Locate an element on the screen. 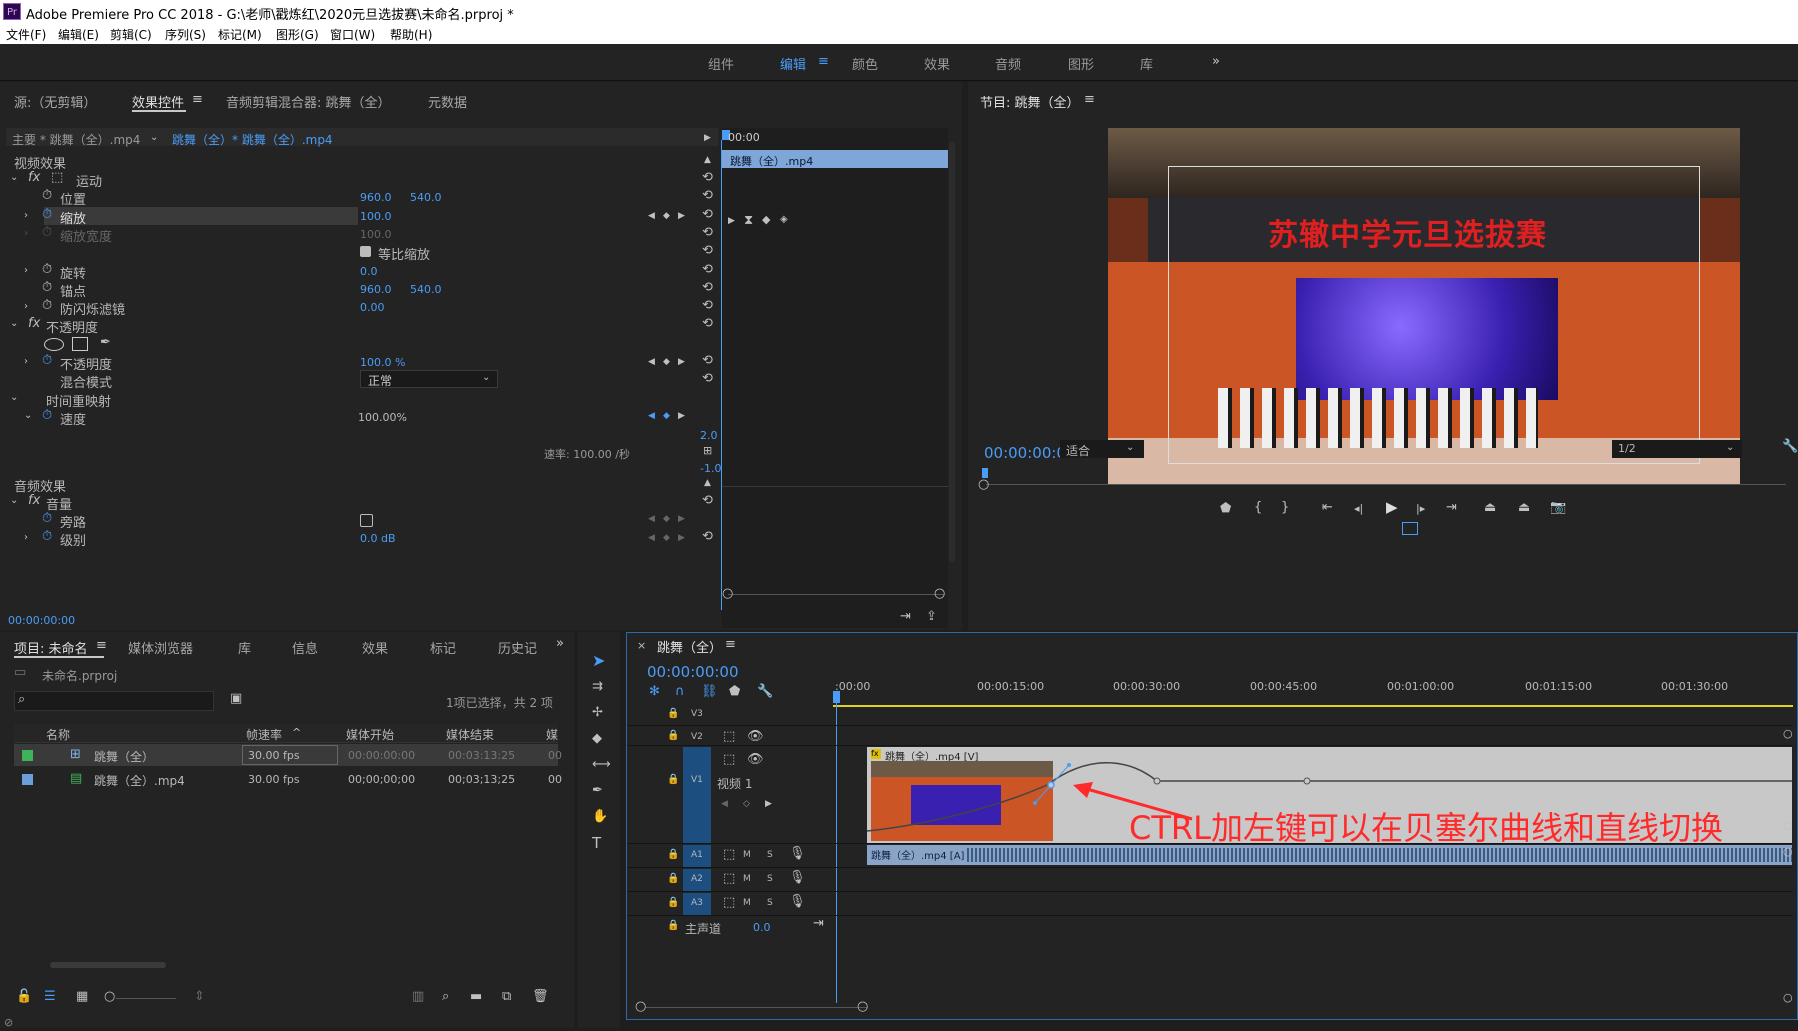 The image size is (1798, 1031). next-keyframe-icon: ▶ is located at coordinates (681, 538).